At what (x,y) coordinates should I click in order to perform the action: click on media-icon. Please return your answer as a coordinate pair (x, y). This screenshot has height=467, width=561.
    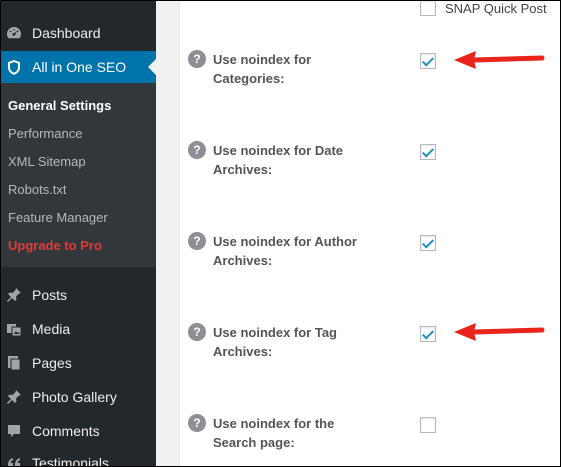
    Looking at the image, I should click on (14, 329).